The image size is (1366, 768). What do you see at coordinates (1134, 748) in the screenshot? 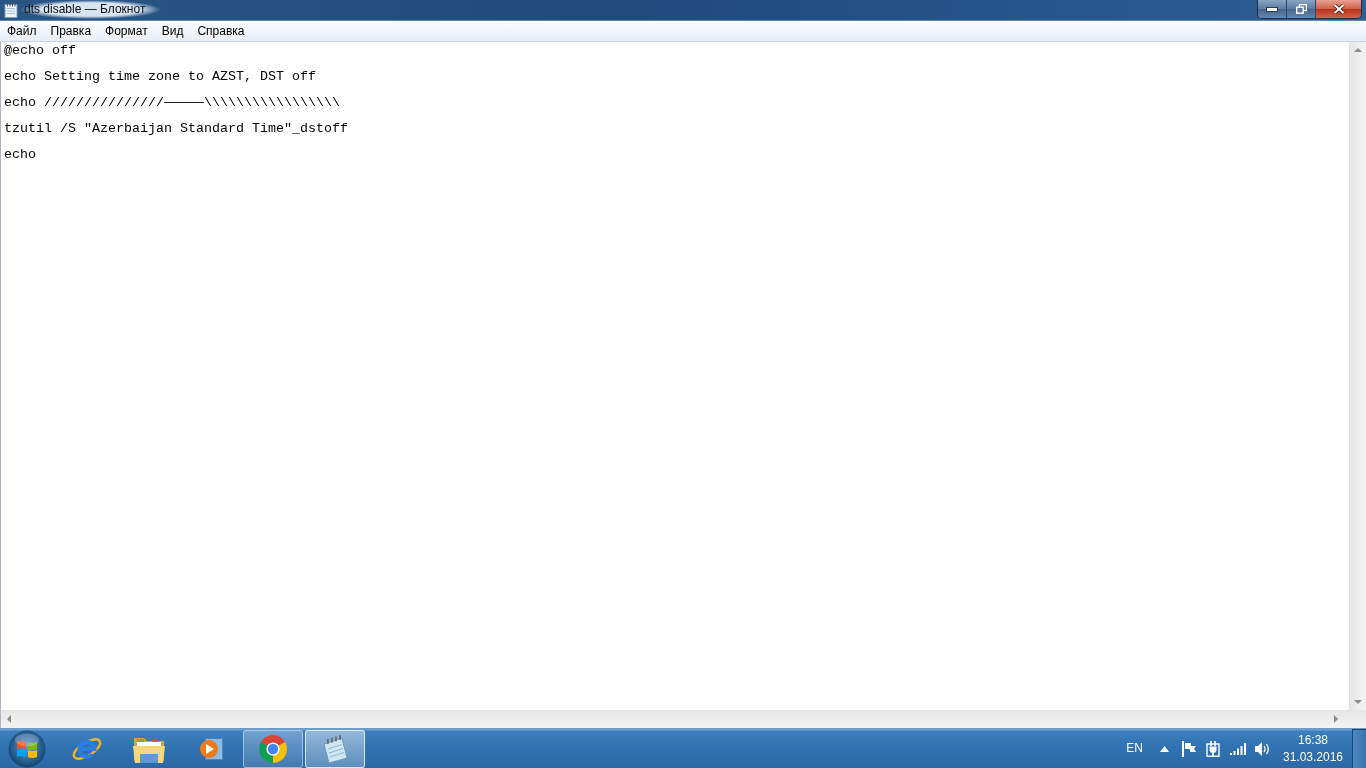
I see `language-indicator: EN` at bounding box center [1134, 748].